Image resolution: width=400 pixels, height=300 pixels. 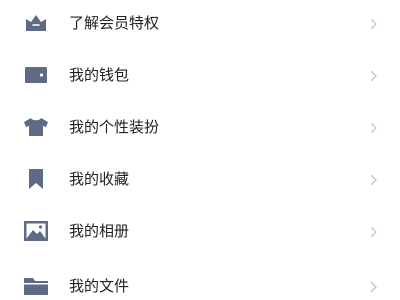 I want to click on menu-item-label: 了解会员特权, so click(x=114, y=23).